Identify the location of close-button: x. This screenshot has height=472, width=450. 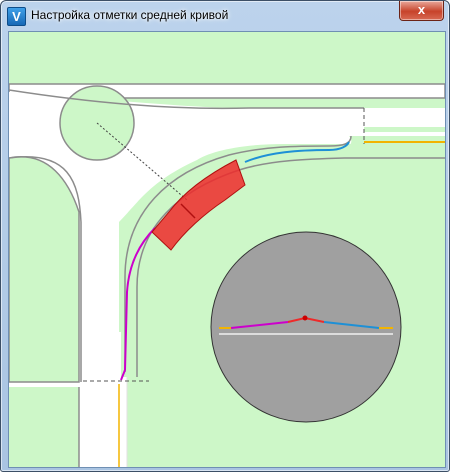
(421, 11).